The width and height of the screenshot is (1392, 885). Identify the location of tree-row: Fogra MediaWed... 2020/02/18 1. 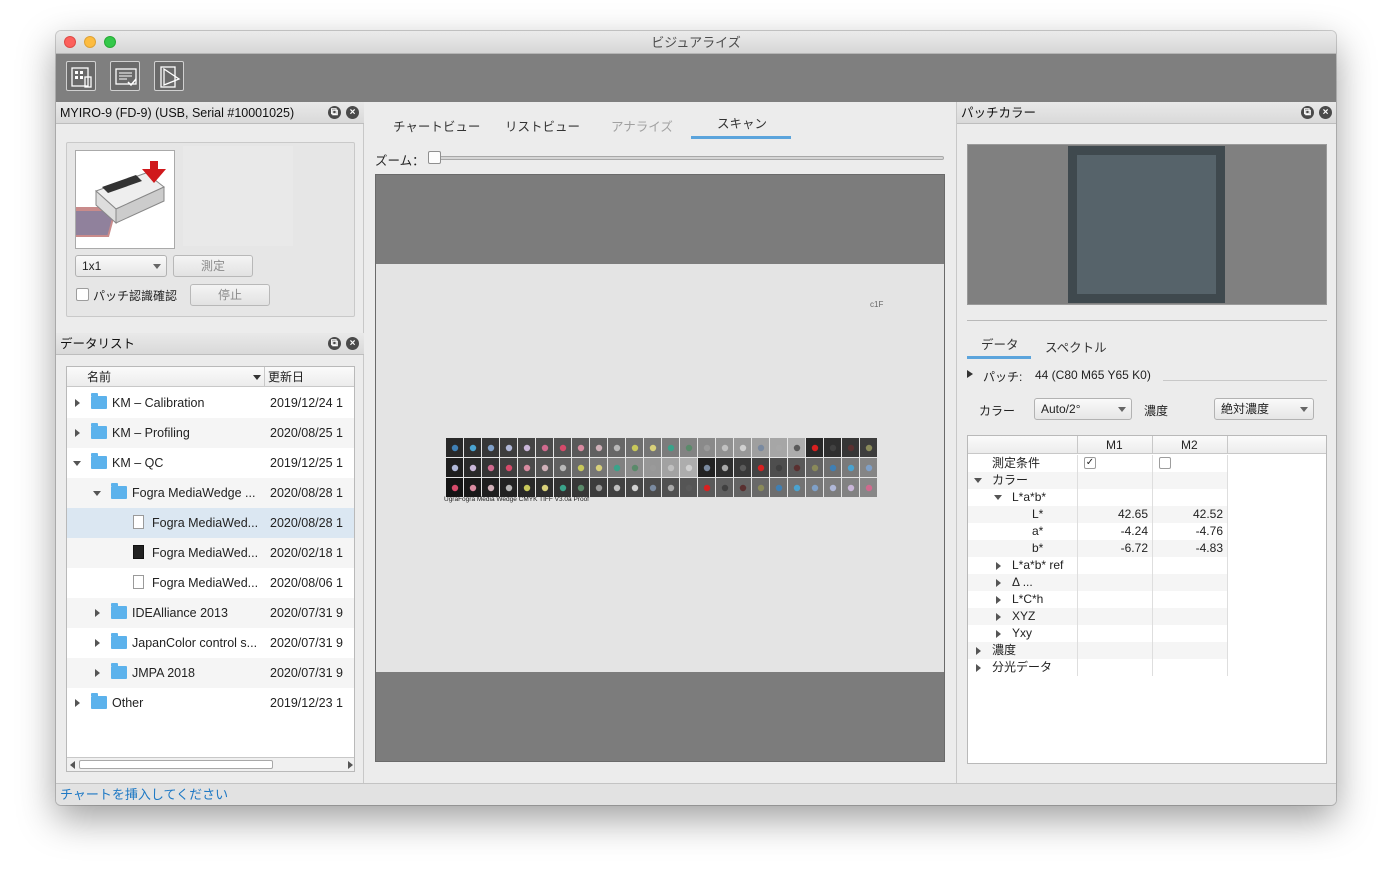
(210, 553).